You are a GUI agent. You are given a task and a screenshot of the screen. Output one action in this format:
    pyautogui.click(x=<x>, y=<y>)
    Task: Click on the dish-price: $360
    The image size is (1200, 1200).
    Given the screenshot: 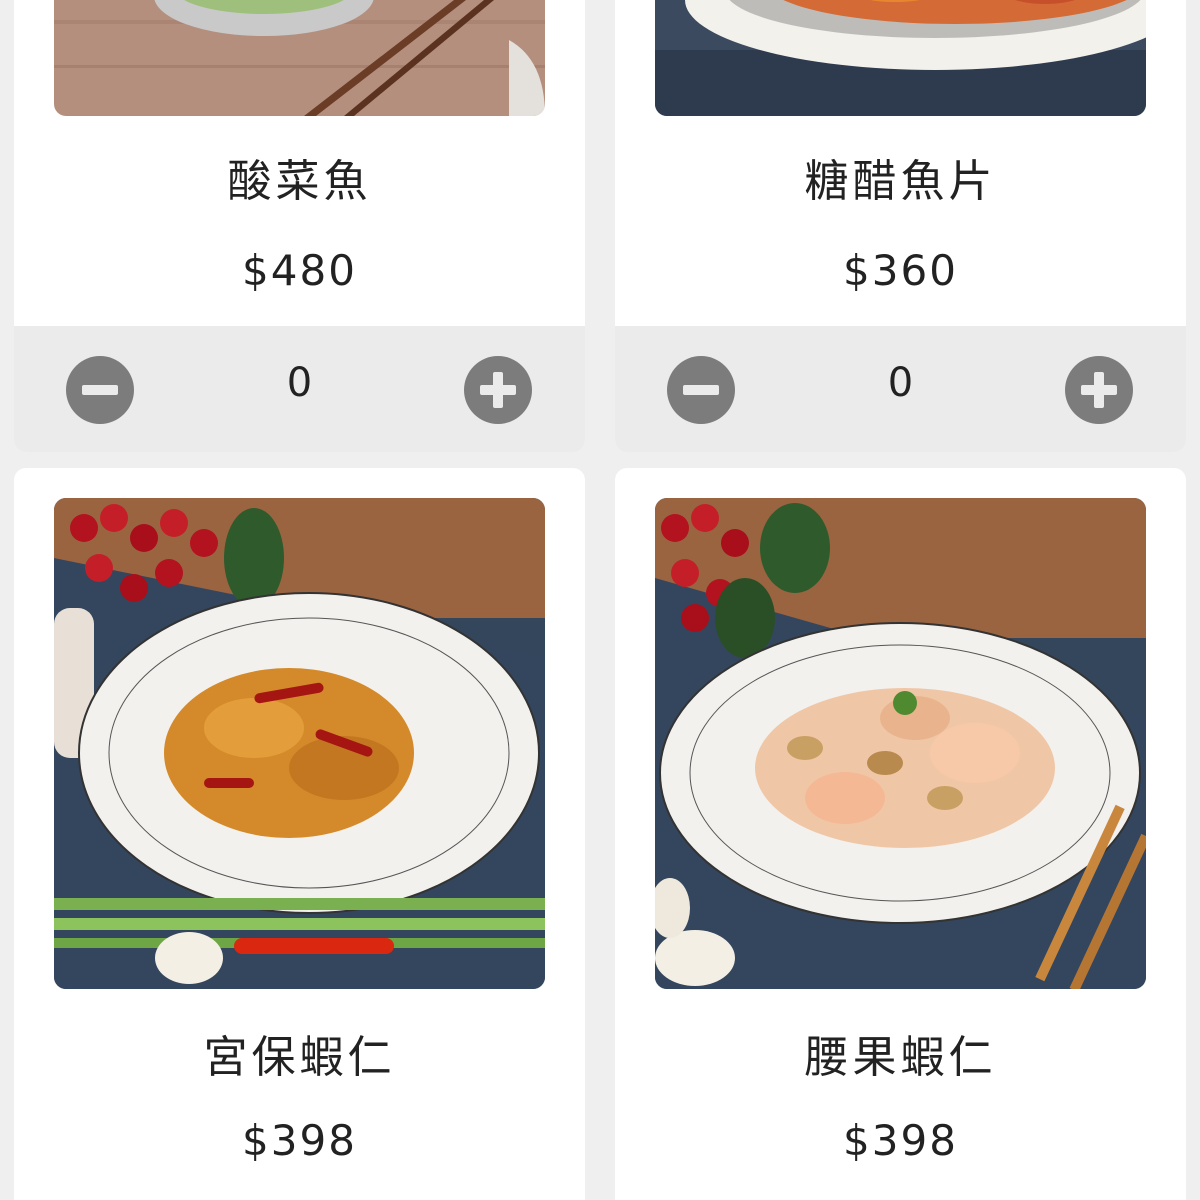 What is the action you would take?
    pyautogui.click(x=900, y=270)
    